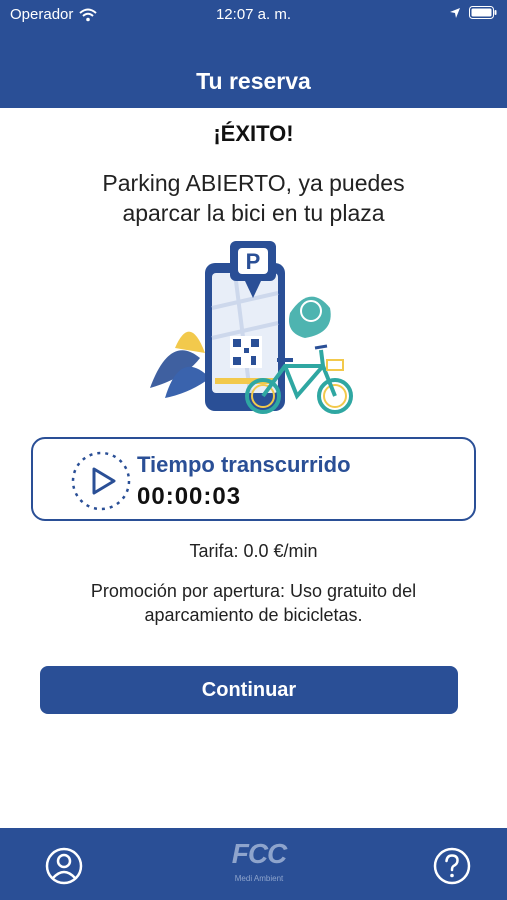 The width and height of the screenshot is (507, 900). I want to click on battery-icon, so click(483, 12).